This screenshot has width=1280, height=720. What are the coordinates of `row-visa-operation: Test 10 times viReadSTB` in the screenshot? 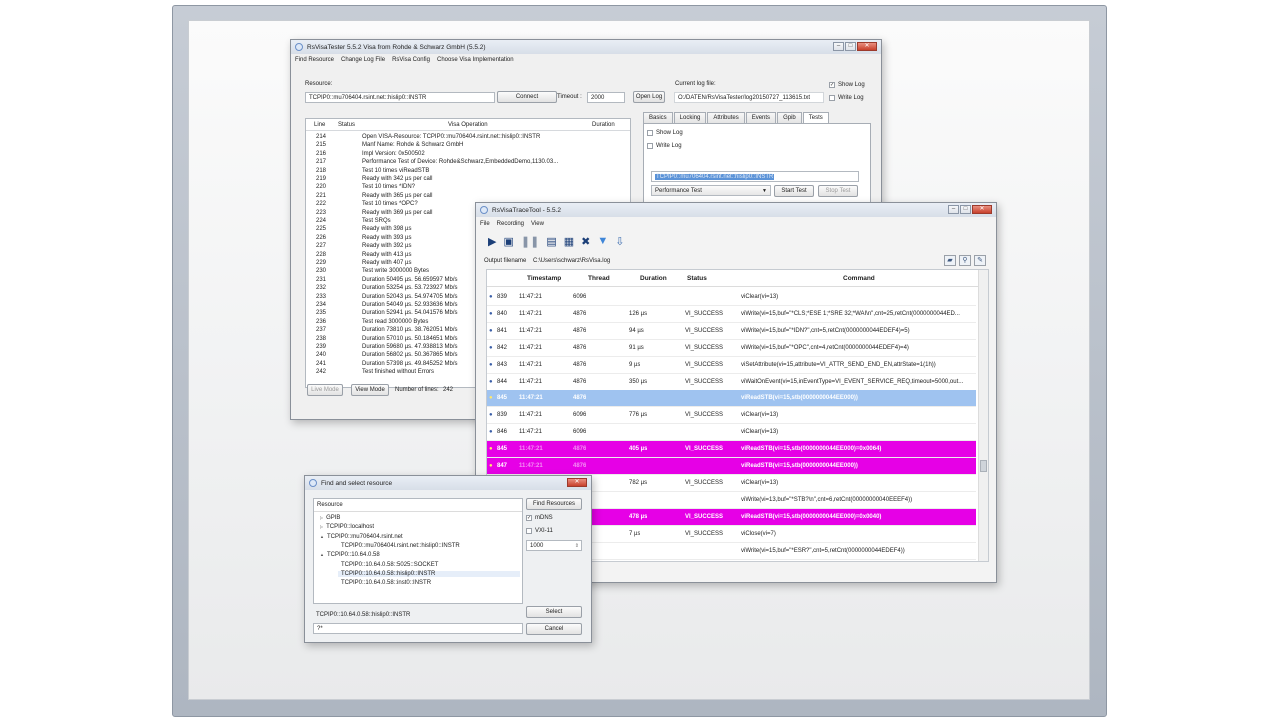 It's located at (396, 170).